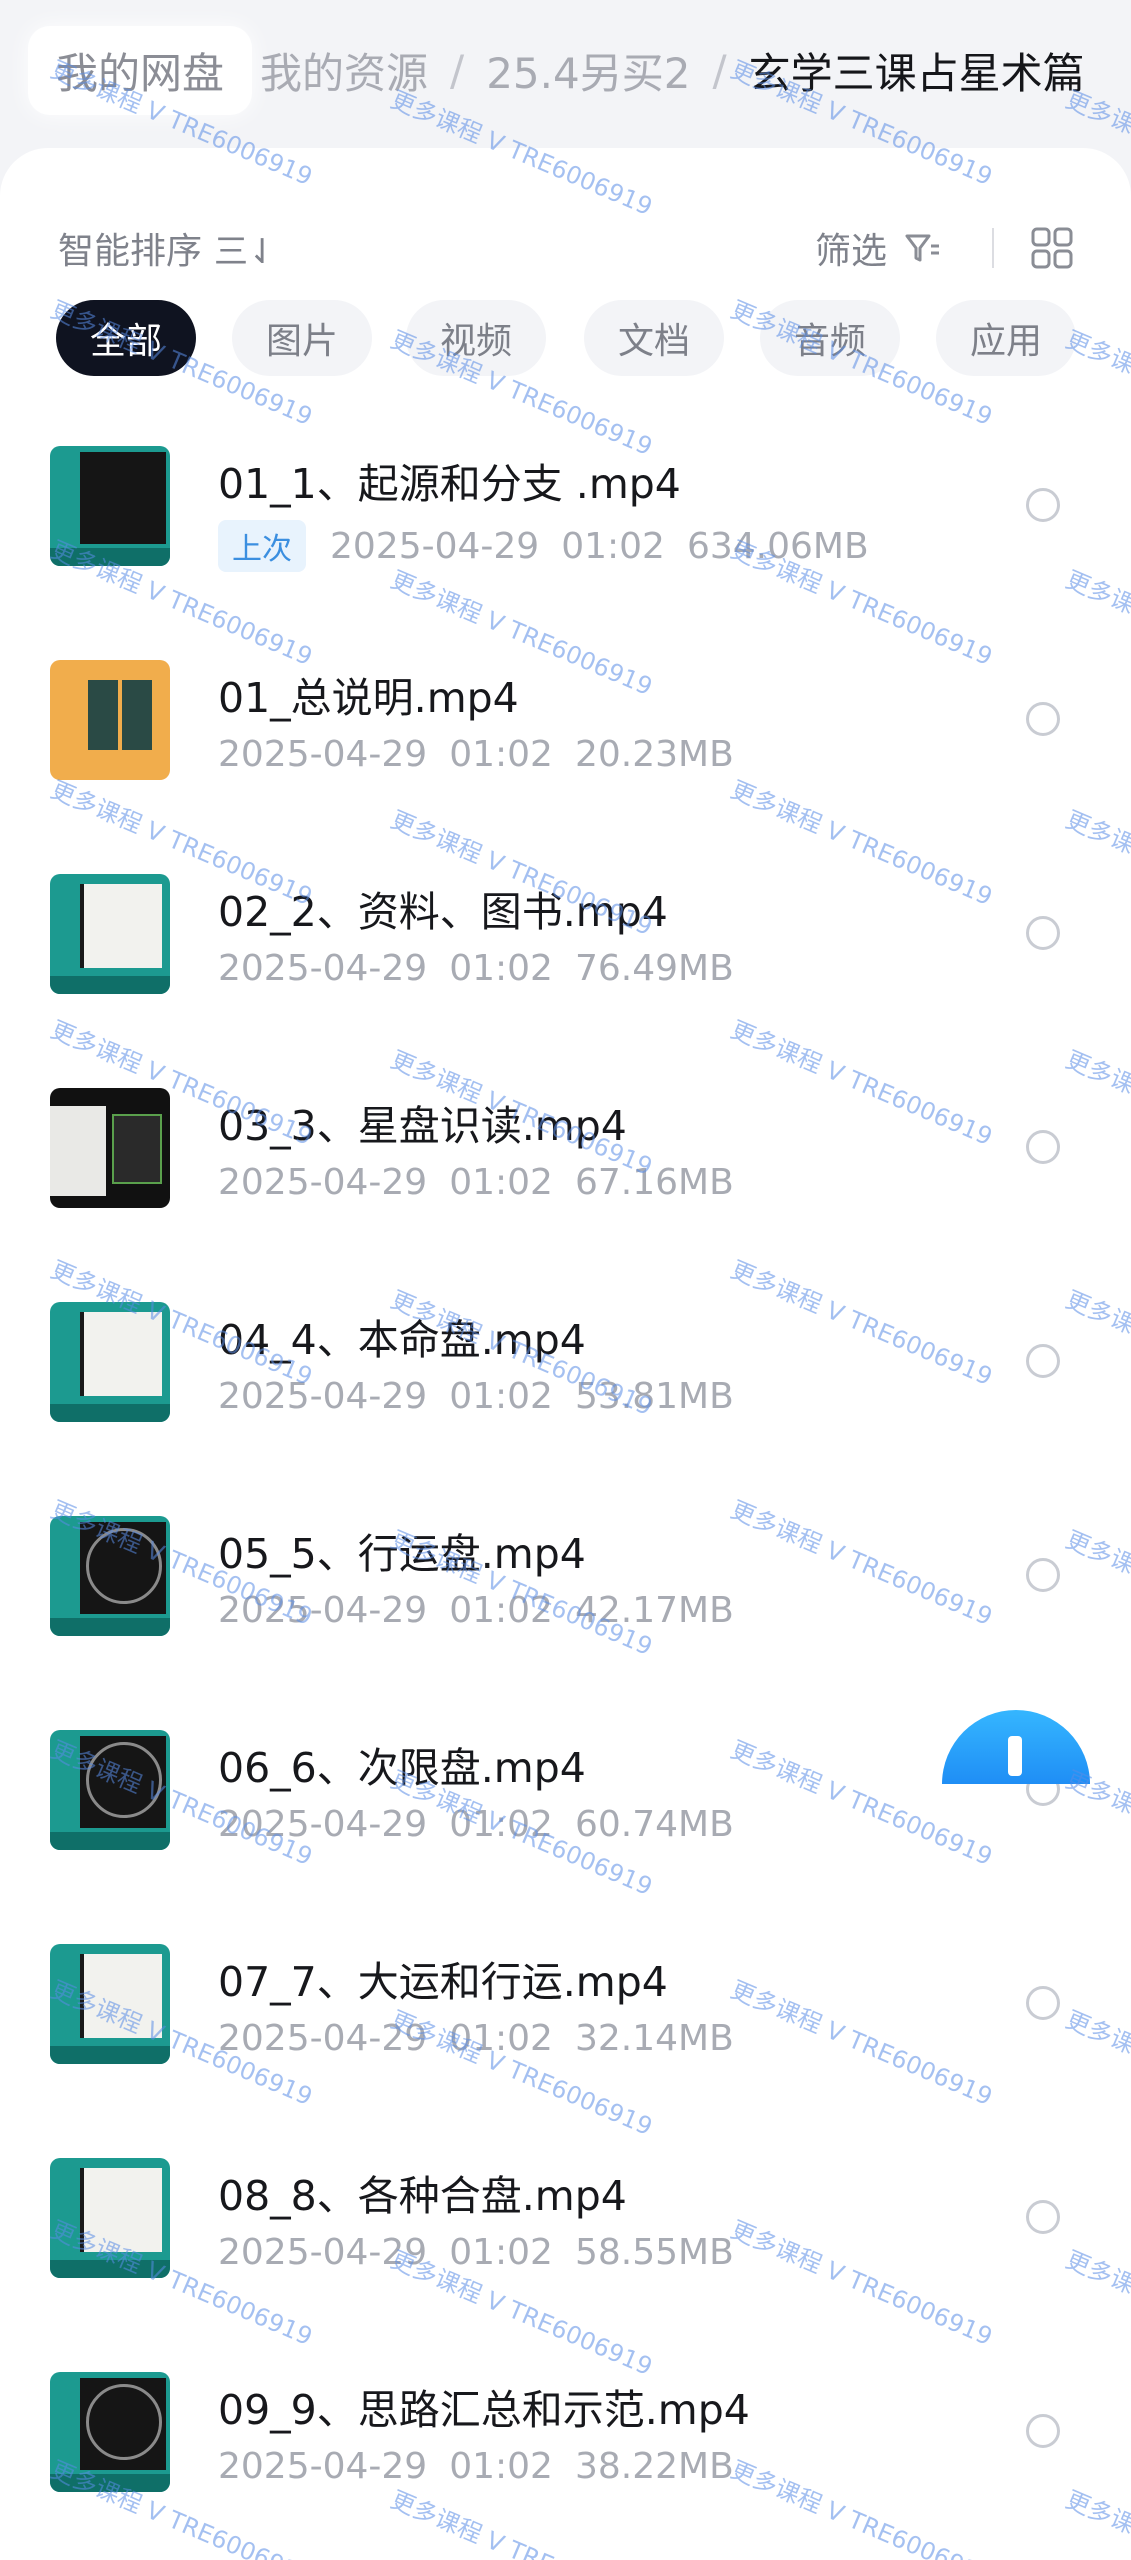 The width and height of the screenshot is (1131, 2560). I want to click on filter-button: 筛选, so click(879, 248).